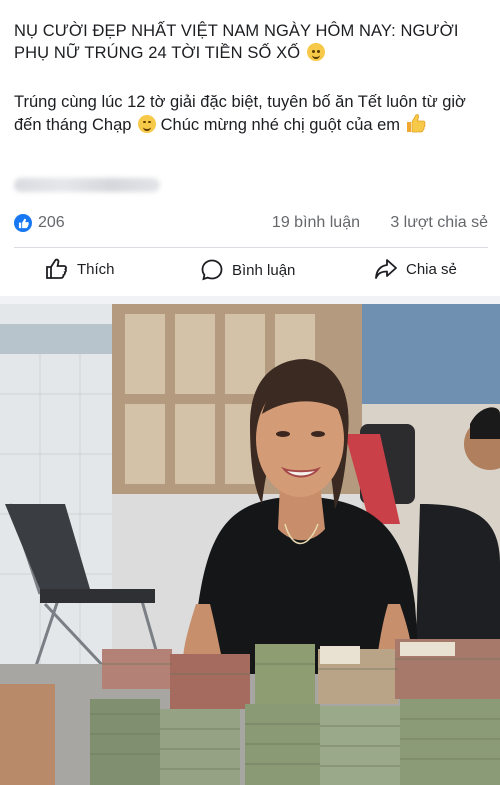  I want to click on pleading-face-emoji-icon, so click(315, 52).